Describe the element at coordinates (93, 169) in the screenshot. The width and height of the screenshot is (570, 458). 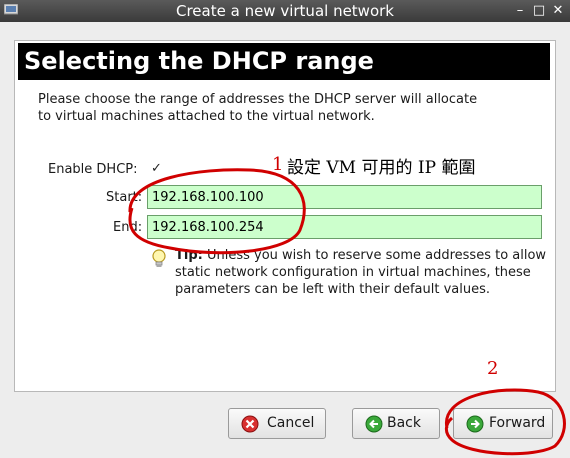
I see `enable-dhcp-label: Enable DHCP:` at that location.